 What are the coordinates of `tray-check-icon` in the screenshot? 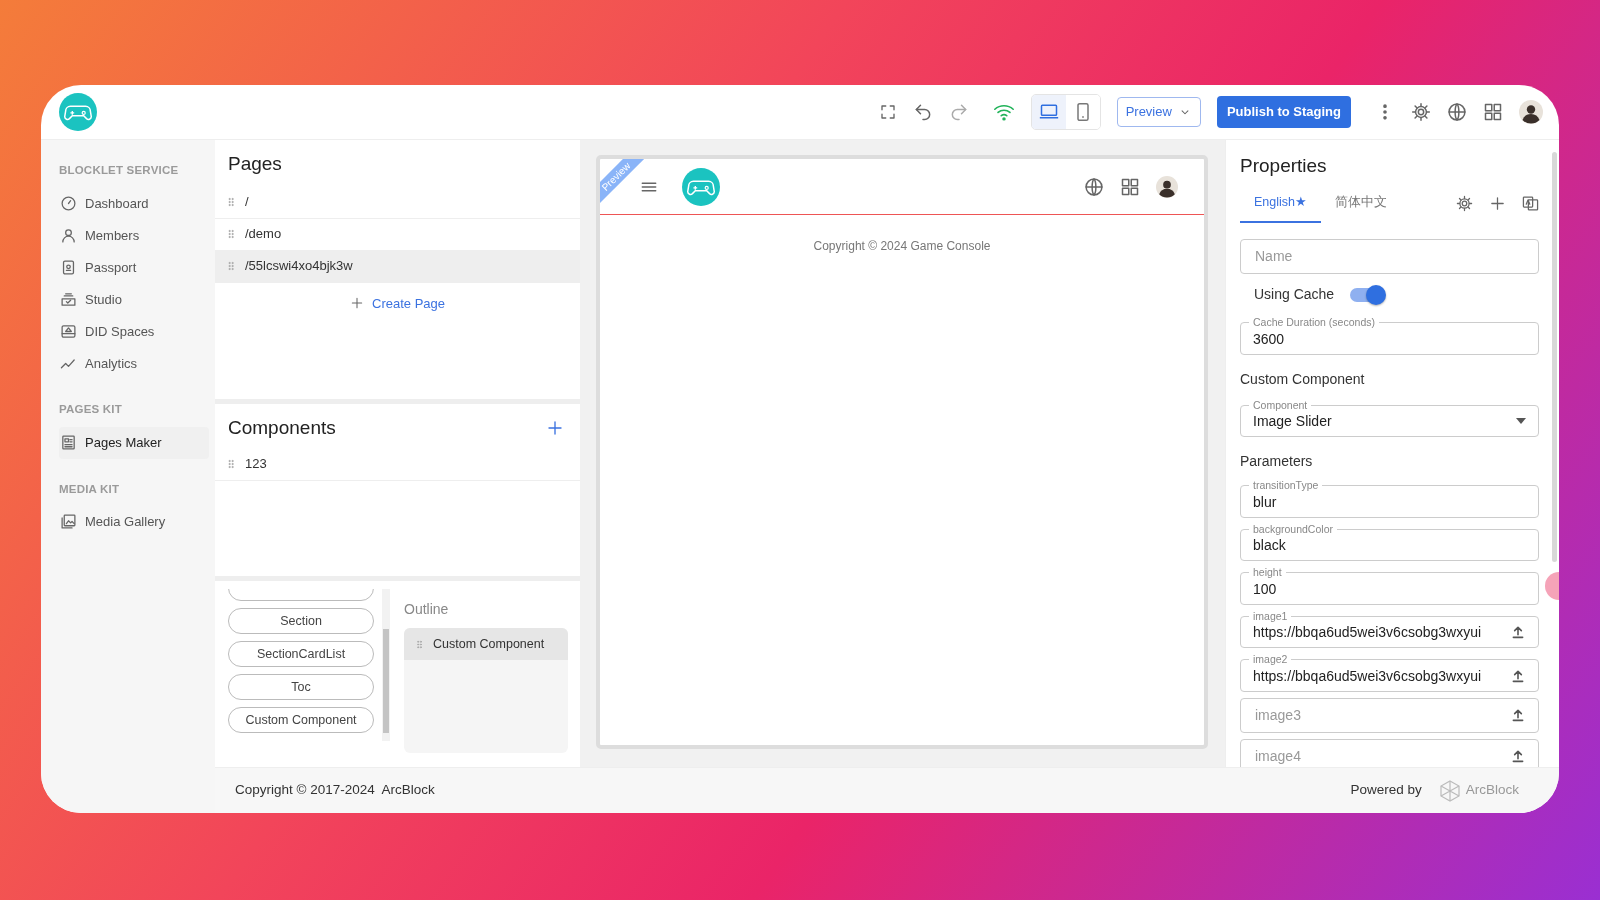 It's located at (68, 299).